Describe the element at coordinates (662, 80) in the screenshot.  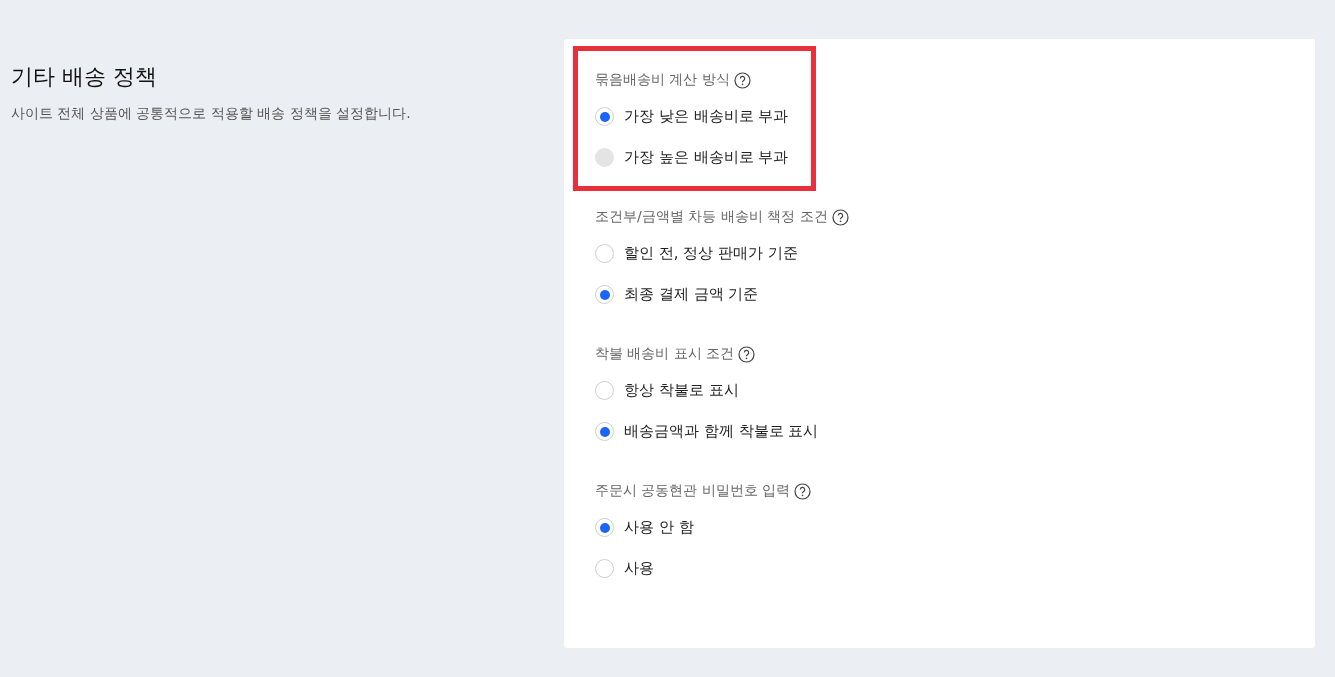
I see `group-label: 묶음배송비 계산 방식` at that location.